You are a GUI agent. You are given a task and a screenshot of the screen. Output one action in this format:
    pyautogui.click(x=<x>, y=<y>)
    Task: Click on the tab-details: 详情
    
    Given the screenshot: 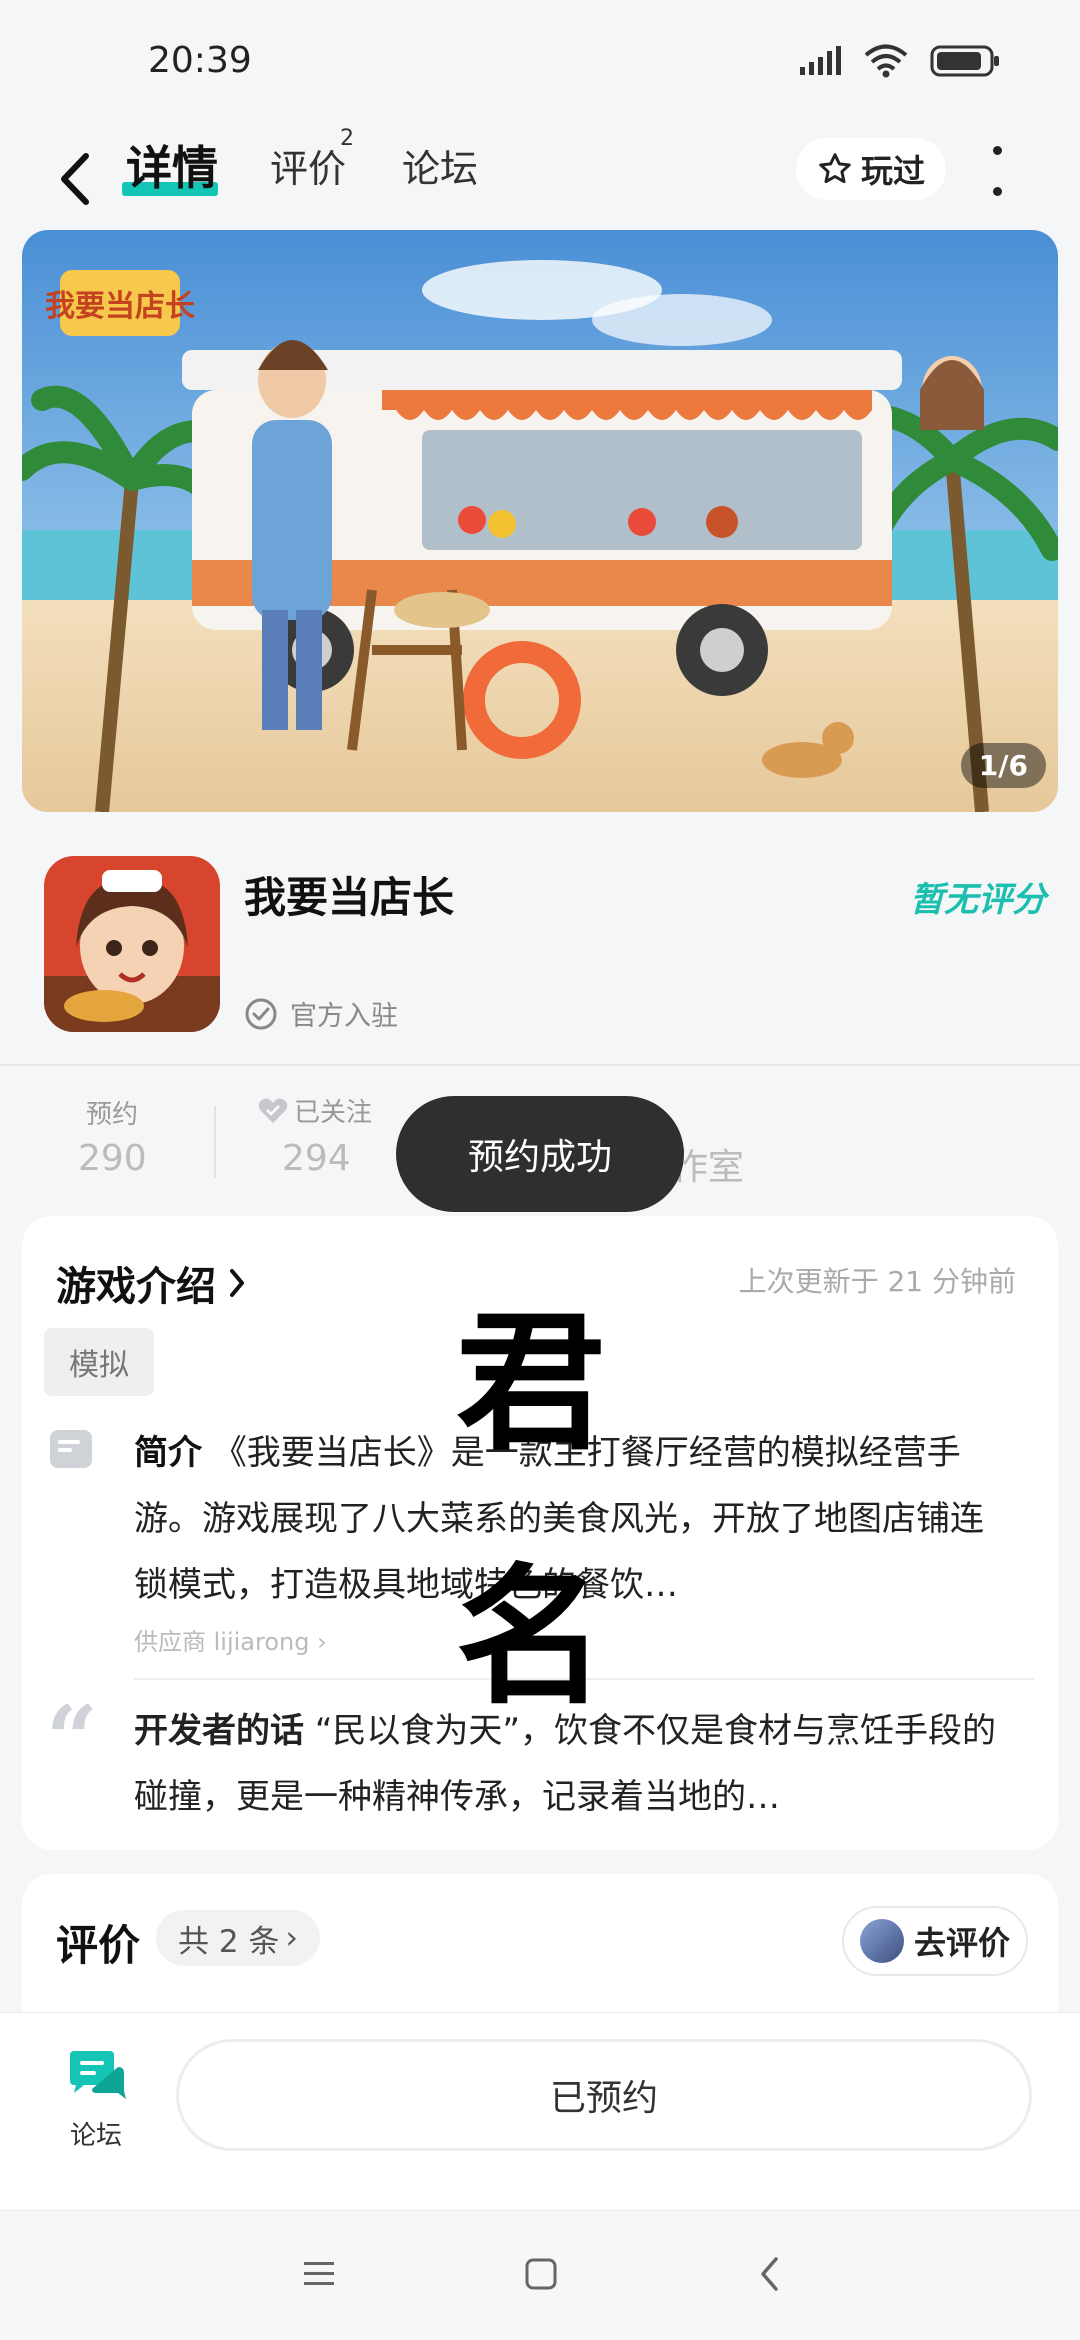 What is the action you would take?
    pyautogui.click(x=172, y=165)
    